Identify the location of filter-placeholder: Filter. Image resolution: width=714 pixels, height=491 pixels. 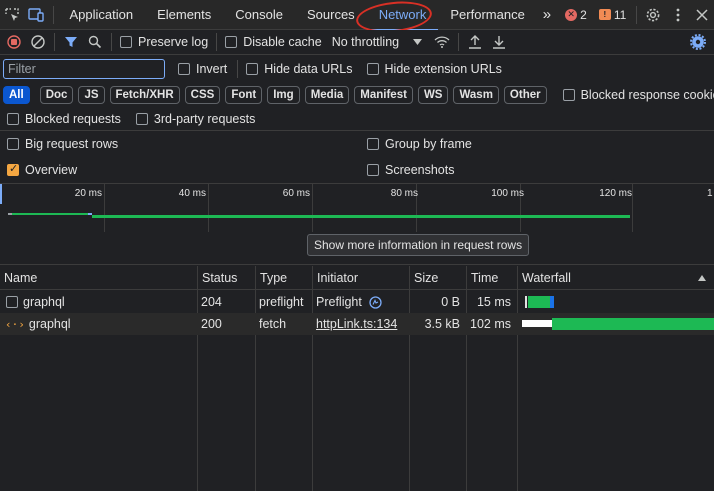
(22, 69).